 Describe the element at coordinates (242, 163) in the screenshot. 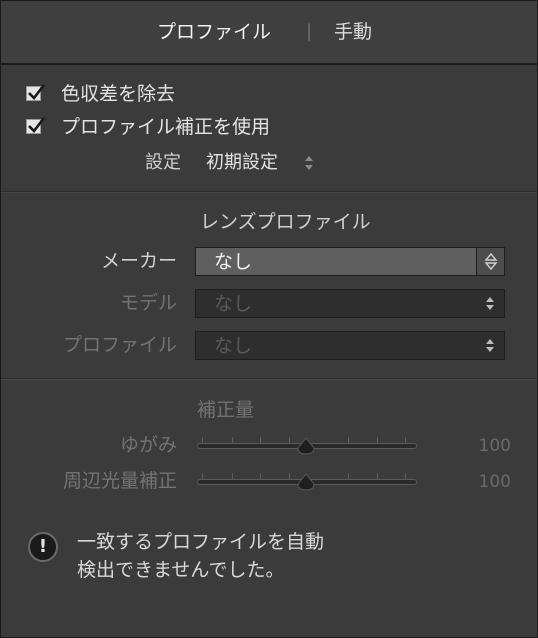

I see `setting-dropdown: 初期設定` at that location.